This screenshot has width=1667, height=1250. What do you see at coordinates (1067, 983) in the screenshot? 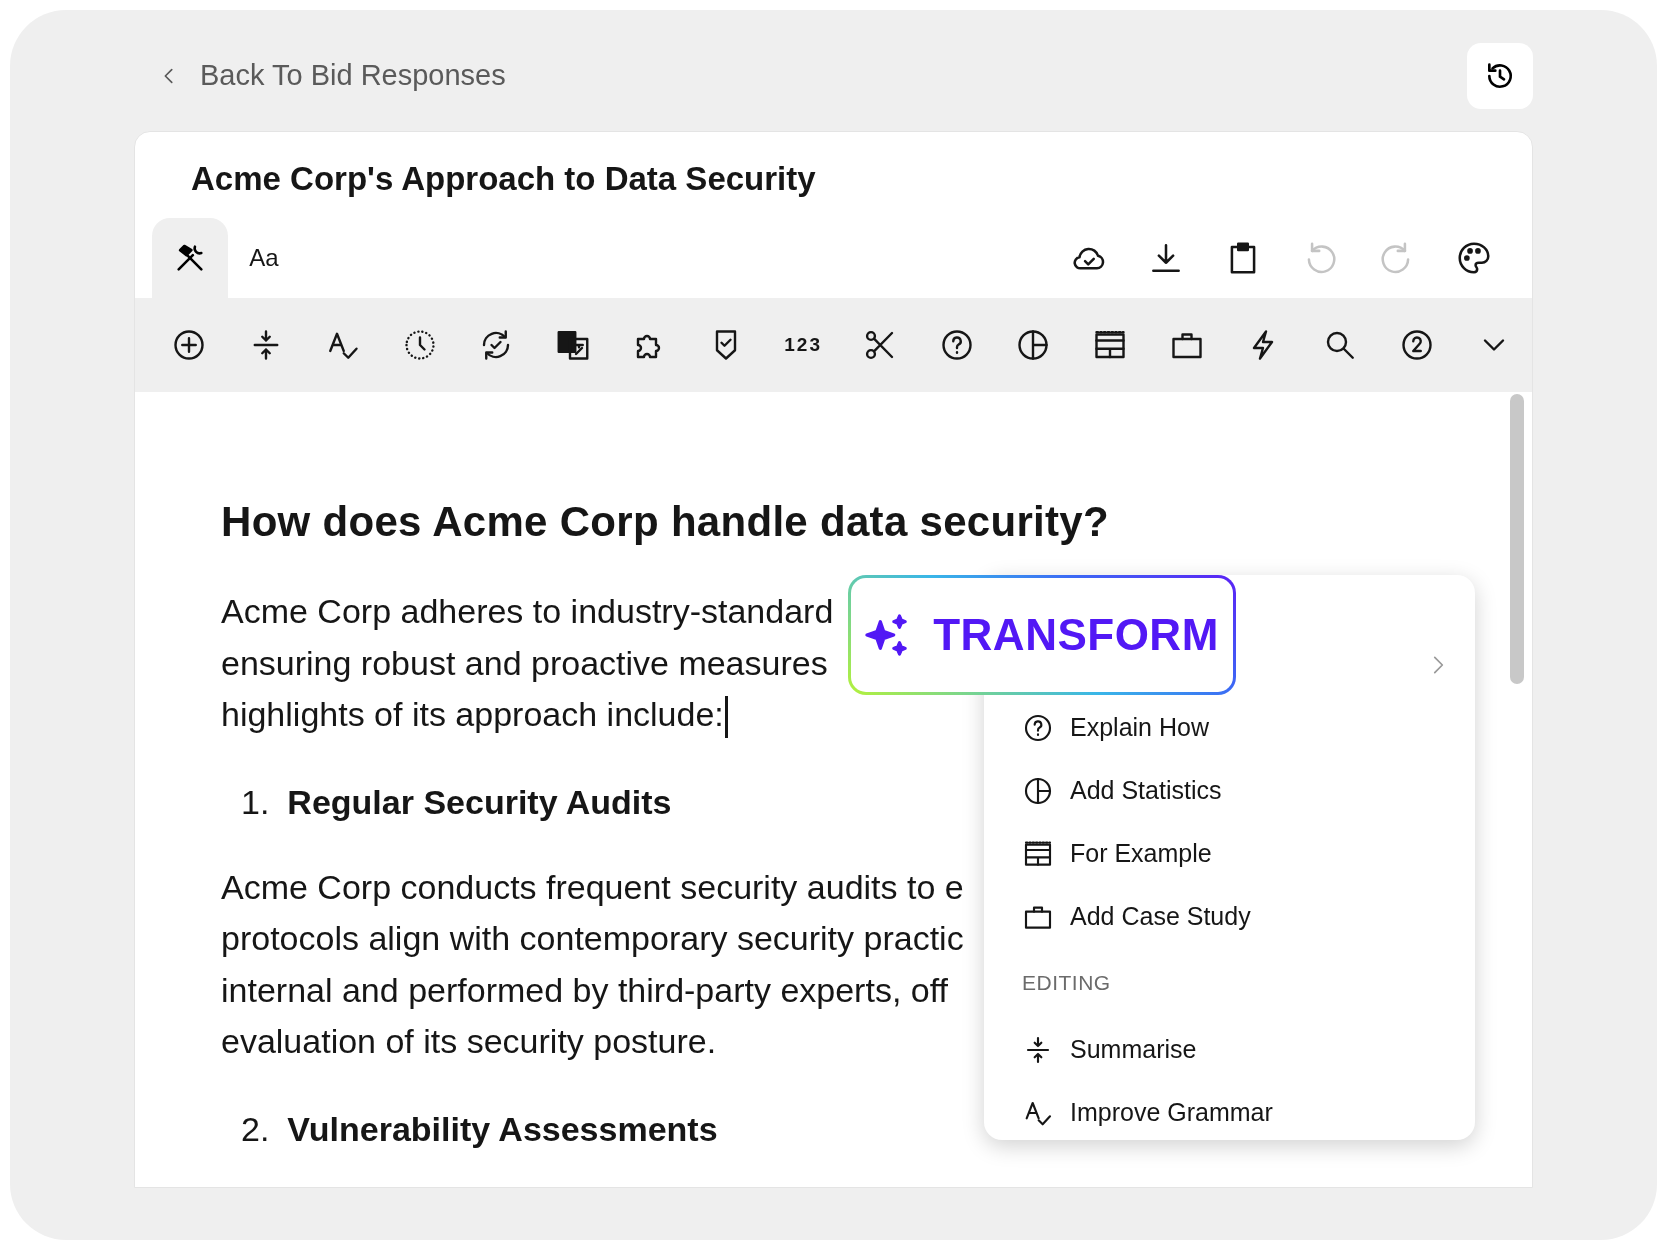
I see `menu-section-header: EDITING` at bounding box center [1067, 983].